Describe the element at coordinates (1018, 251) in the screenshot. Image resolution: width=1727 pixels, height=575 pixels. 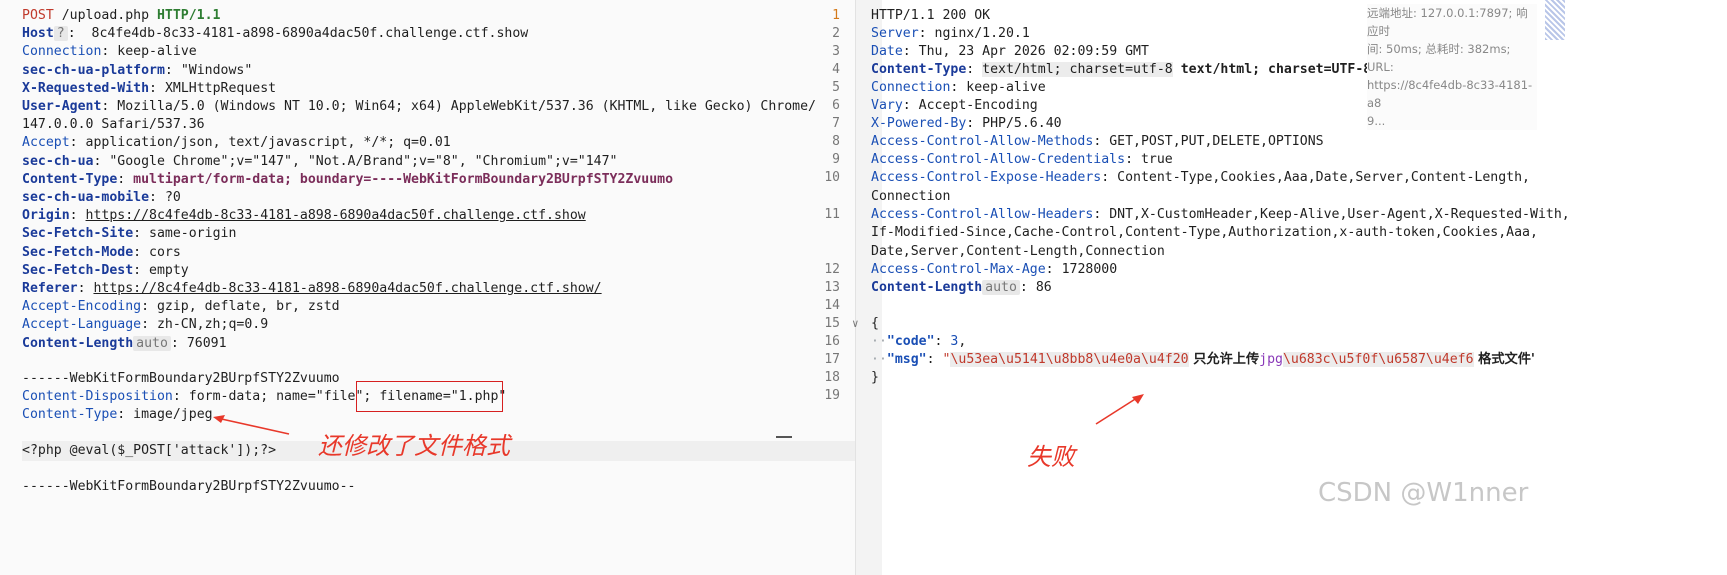
I see `header-continuation: Date,Server,Content-Length,Connection` at that location.